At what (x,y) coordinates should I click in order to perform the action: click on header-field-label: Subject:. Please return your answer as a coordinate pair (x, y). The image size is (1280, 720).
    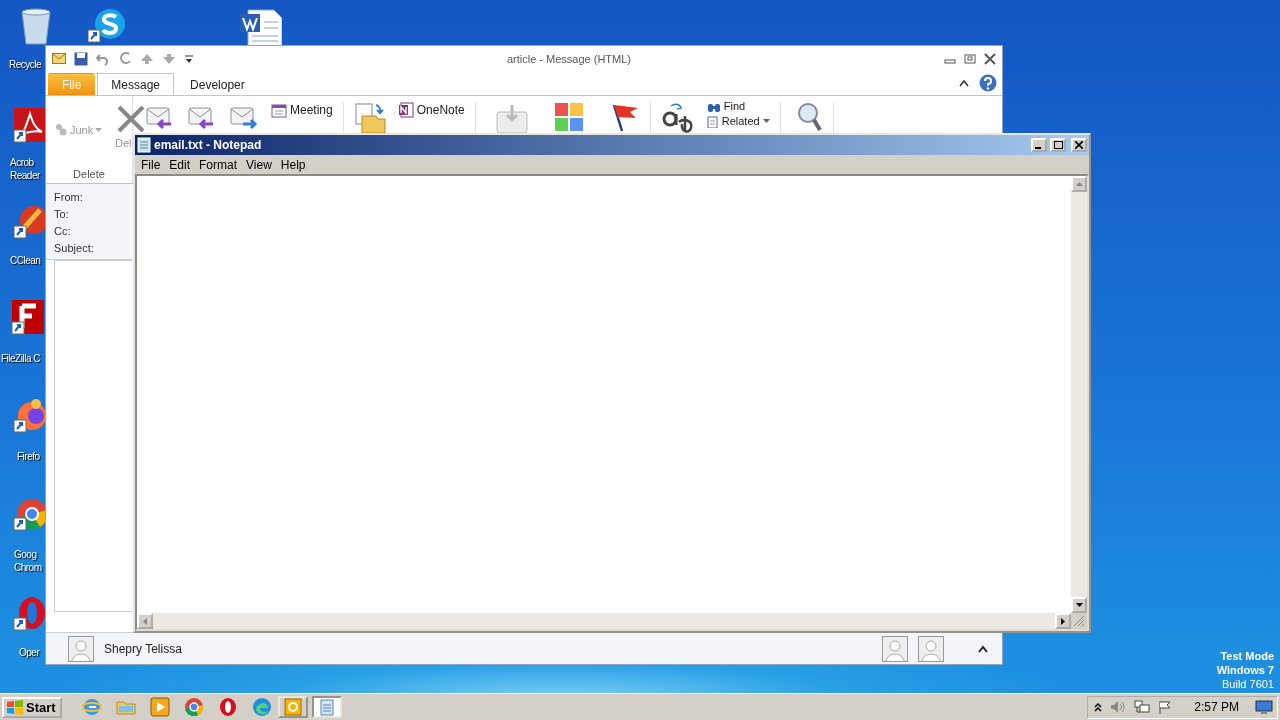
    Looking at the image, I should click on (74, 248).